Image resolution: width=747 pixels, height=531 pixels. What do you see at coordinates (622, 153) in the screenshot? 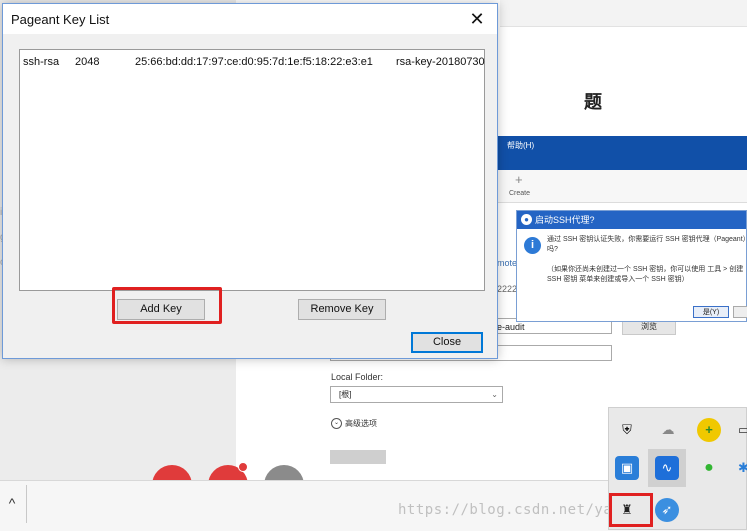
I see `background-menu-bar` at bounding box center [622, 153].